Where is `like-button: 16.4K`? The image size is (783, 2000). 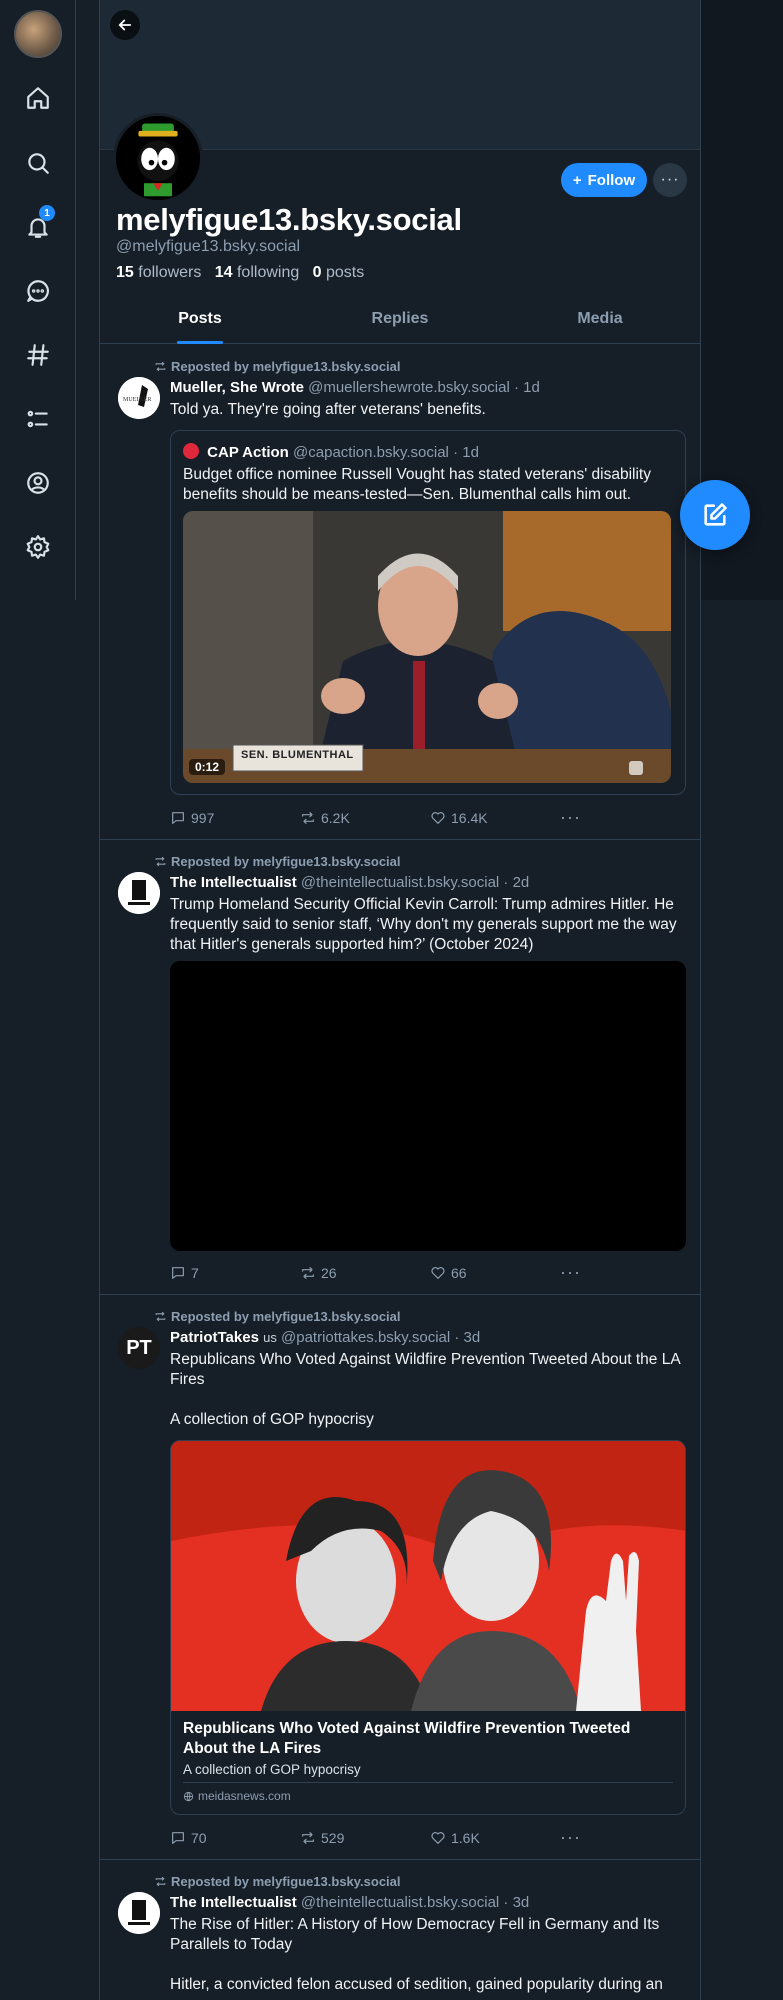 like-button: 16.4K is located at coordinates (495, 817).